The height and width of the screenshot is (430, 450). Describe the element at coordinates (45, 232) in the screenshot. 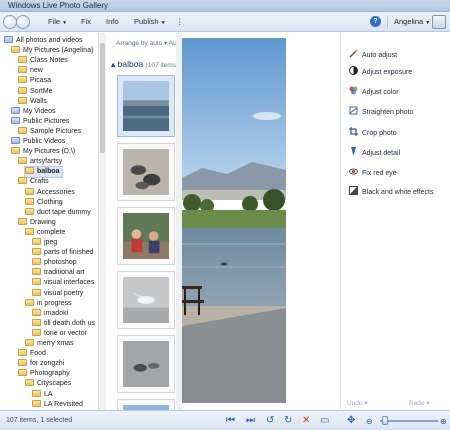

I see `tree-item: complete` at that location.